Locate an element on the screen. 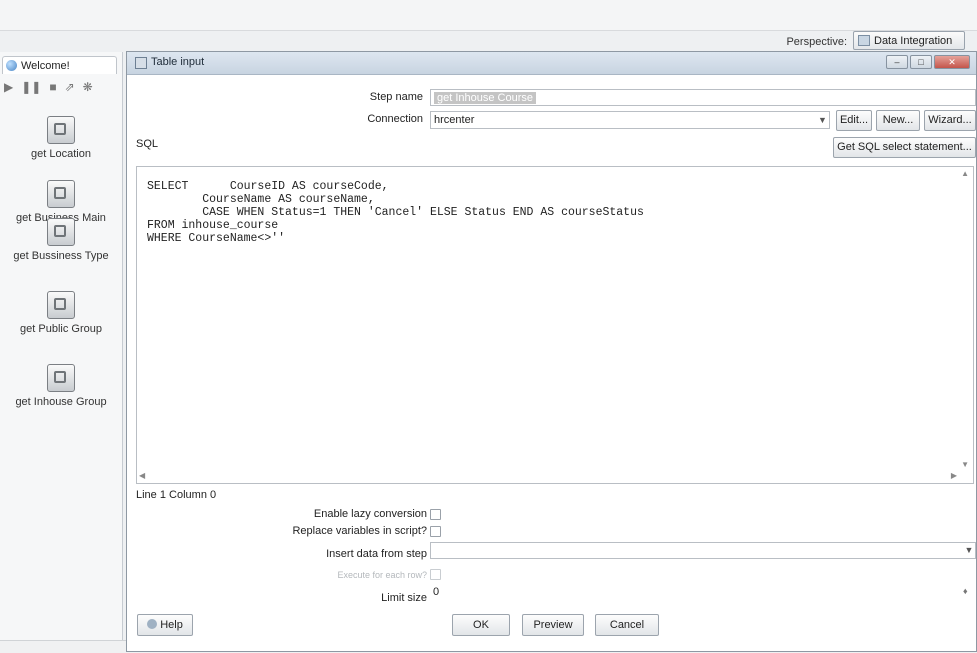 The image size is (977, 653). replace-variables-label: Replace variables in script? is located at coordinates (359, 531).